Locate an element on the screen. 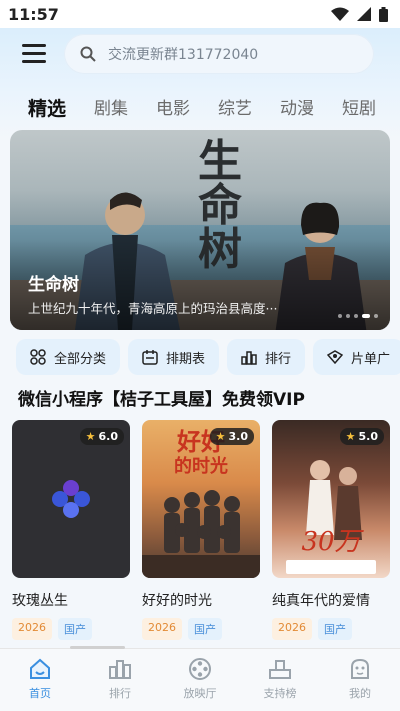  movie-poster: ★ 6.0 is located at coordinates (71, 499).